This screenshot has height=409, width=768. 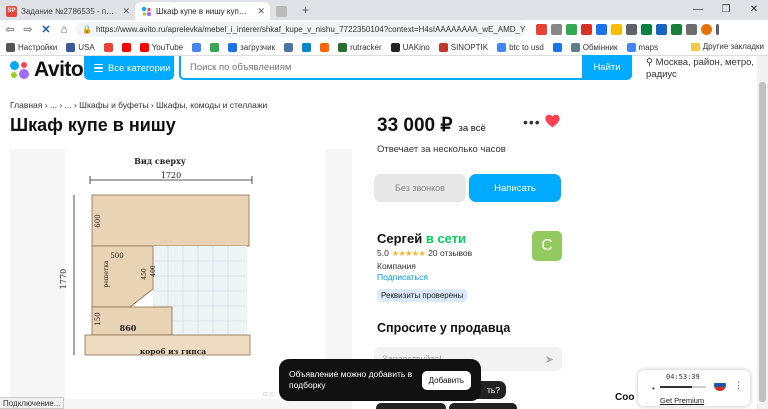 I want to click on home-icon: ⌂, so click(x=64, y=30).